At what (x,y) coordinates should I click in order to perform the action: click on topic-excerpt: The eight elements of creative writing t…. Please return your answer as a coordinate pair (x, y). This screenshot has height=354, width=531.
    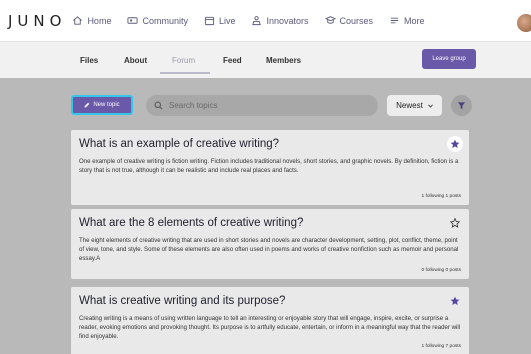
    Looking at the image, I should click on (269, 249).